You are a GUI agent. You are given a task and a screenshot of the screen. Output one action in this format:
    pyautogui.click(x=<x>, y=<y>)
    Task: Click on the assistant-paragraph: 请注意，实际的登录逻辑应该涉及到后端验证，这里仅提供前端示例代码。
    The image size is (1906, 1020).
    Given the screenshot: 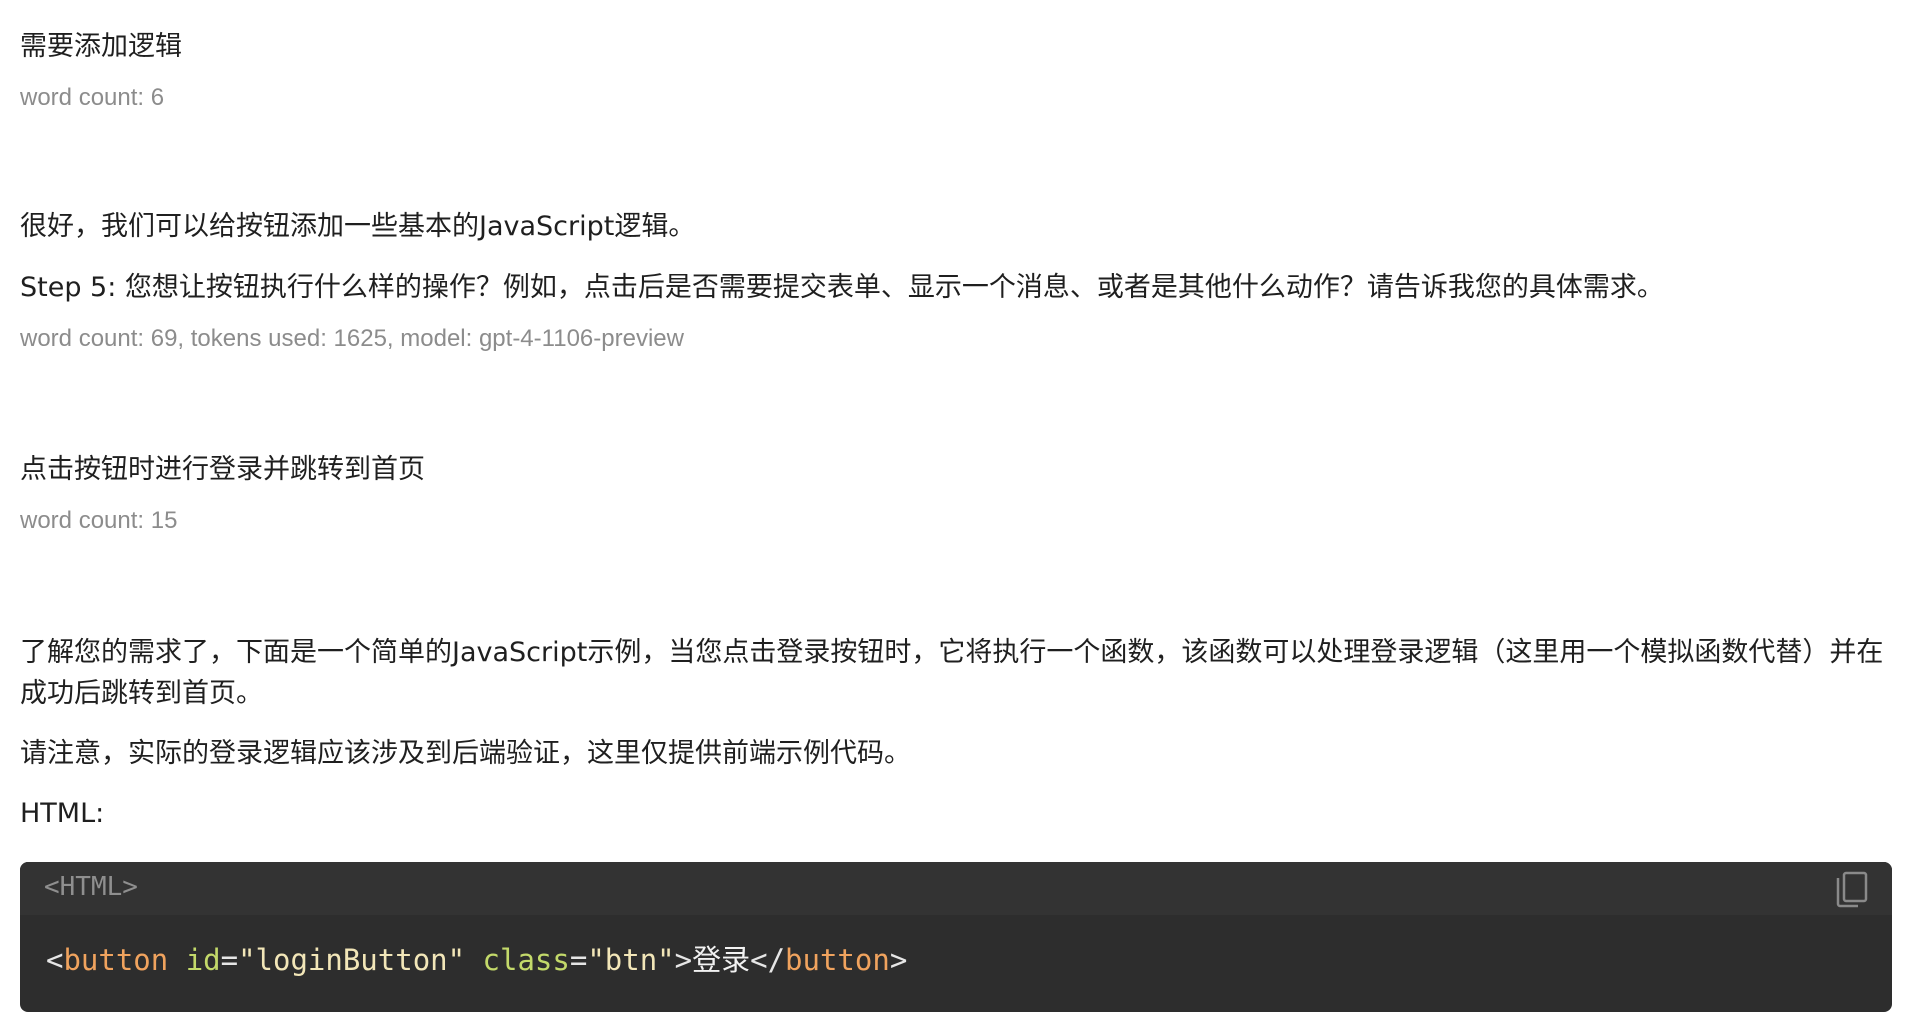 What is the action you would take?
    pyautogui.click(x=465, y=753)
    